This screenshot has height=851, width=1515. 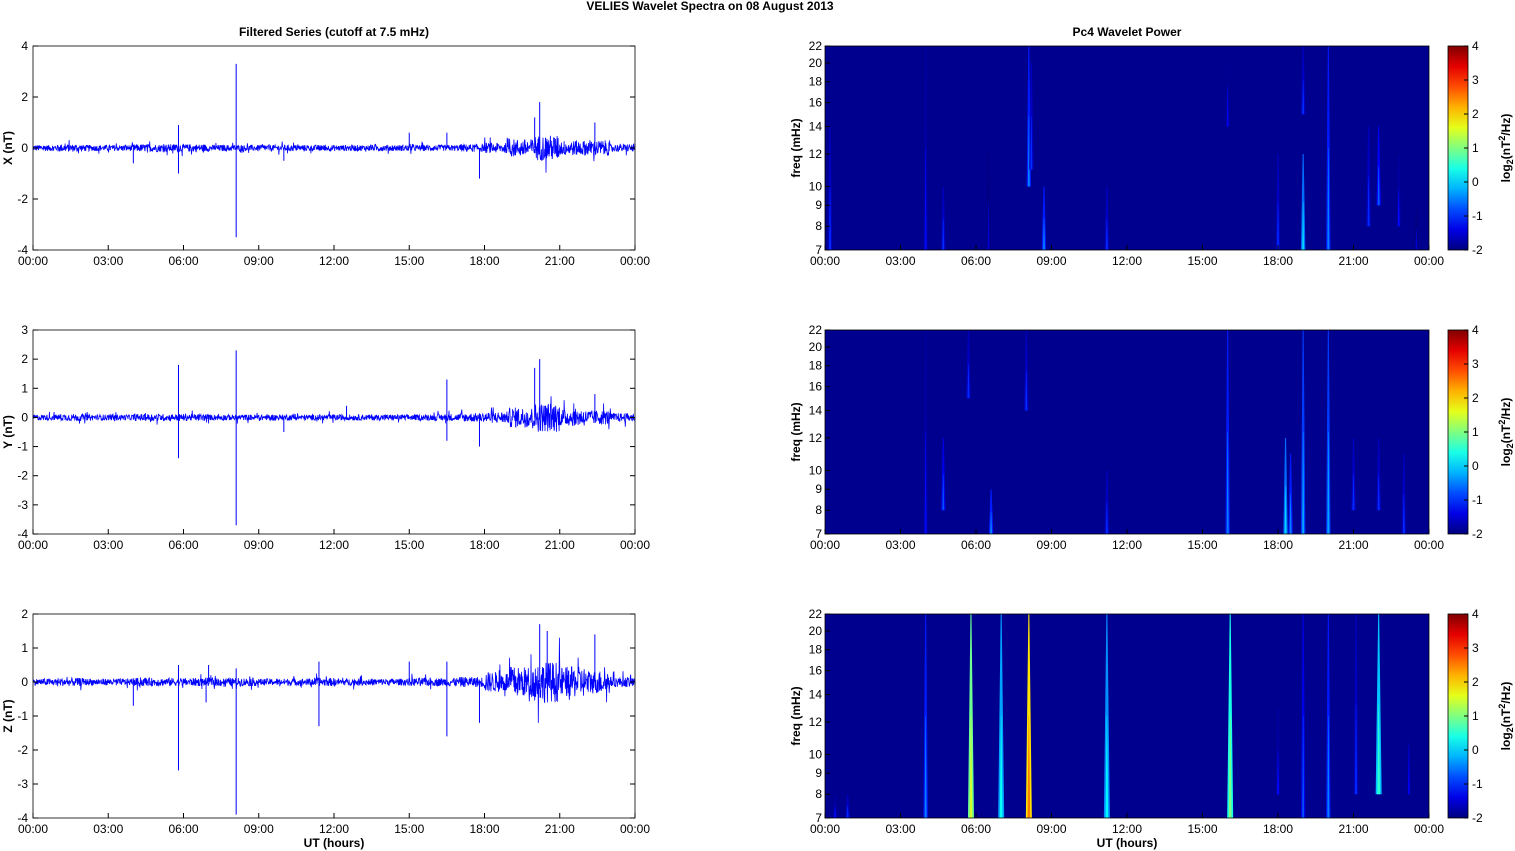 What do you see at coordinates (22, 784) in the screenshot?
I see `y-tick-label: -3` at bounding box center [22, 784].